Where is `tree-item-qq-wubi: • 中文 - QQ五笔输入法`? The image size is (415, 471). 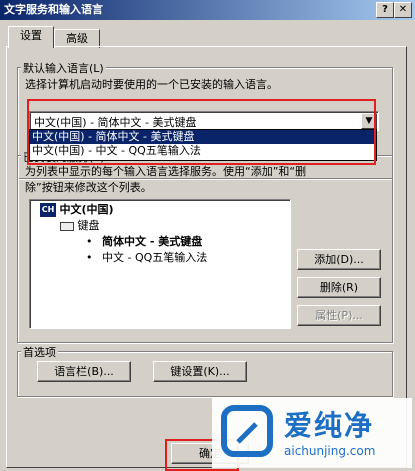
tree-item-qq-wubi: • 中文 - QQ五笔输入法 is located at coordinates (146, 258).